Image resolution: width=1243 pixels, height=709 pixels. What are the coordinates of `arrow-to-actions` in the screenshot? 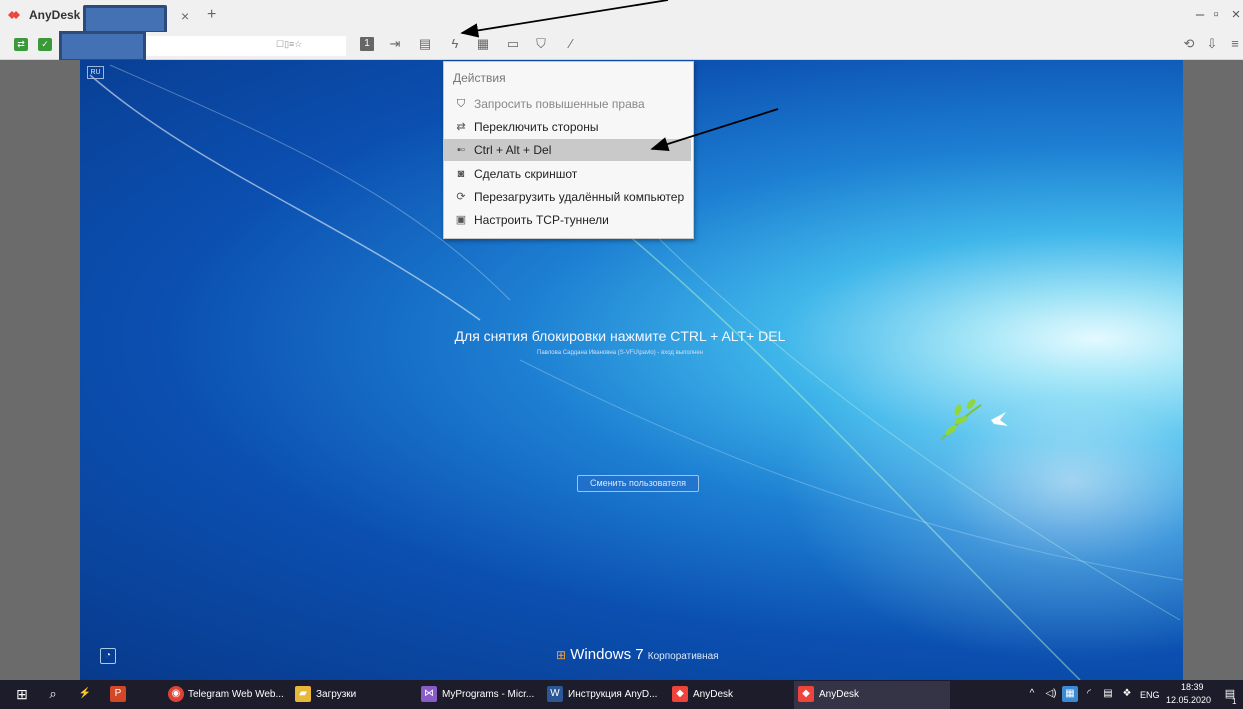 It's located at (564, 19).